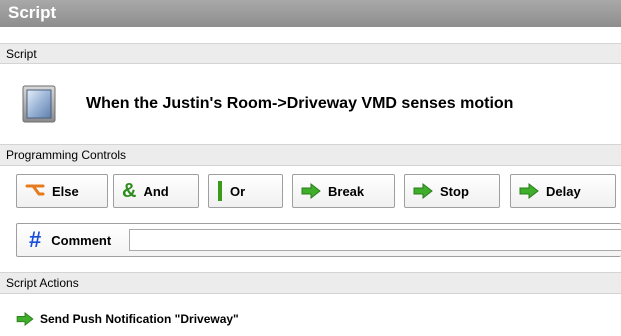 The height and width of the screenshot is (336, 621). Describe the element at coordinates (39, 104) in the screenshot. I see `monitor-icon` at that location.